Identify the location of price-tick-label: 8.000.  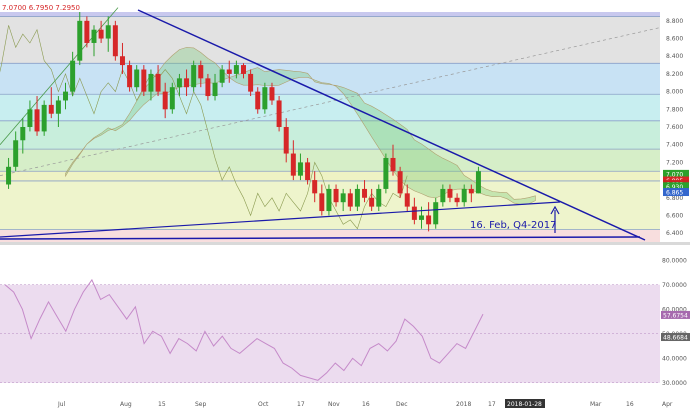
(674, 92).